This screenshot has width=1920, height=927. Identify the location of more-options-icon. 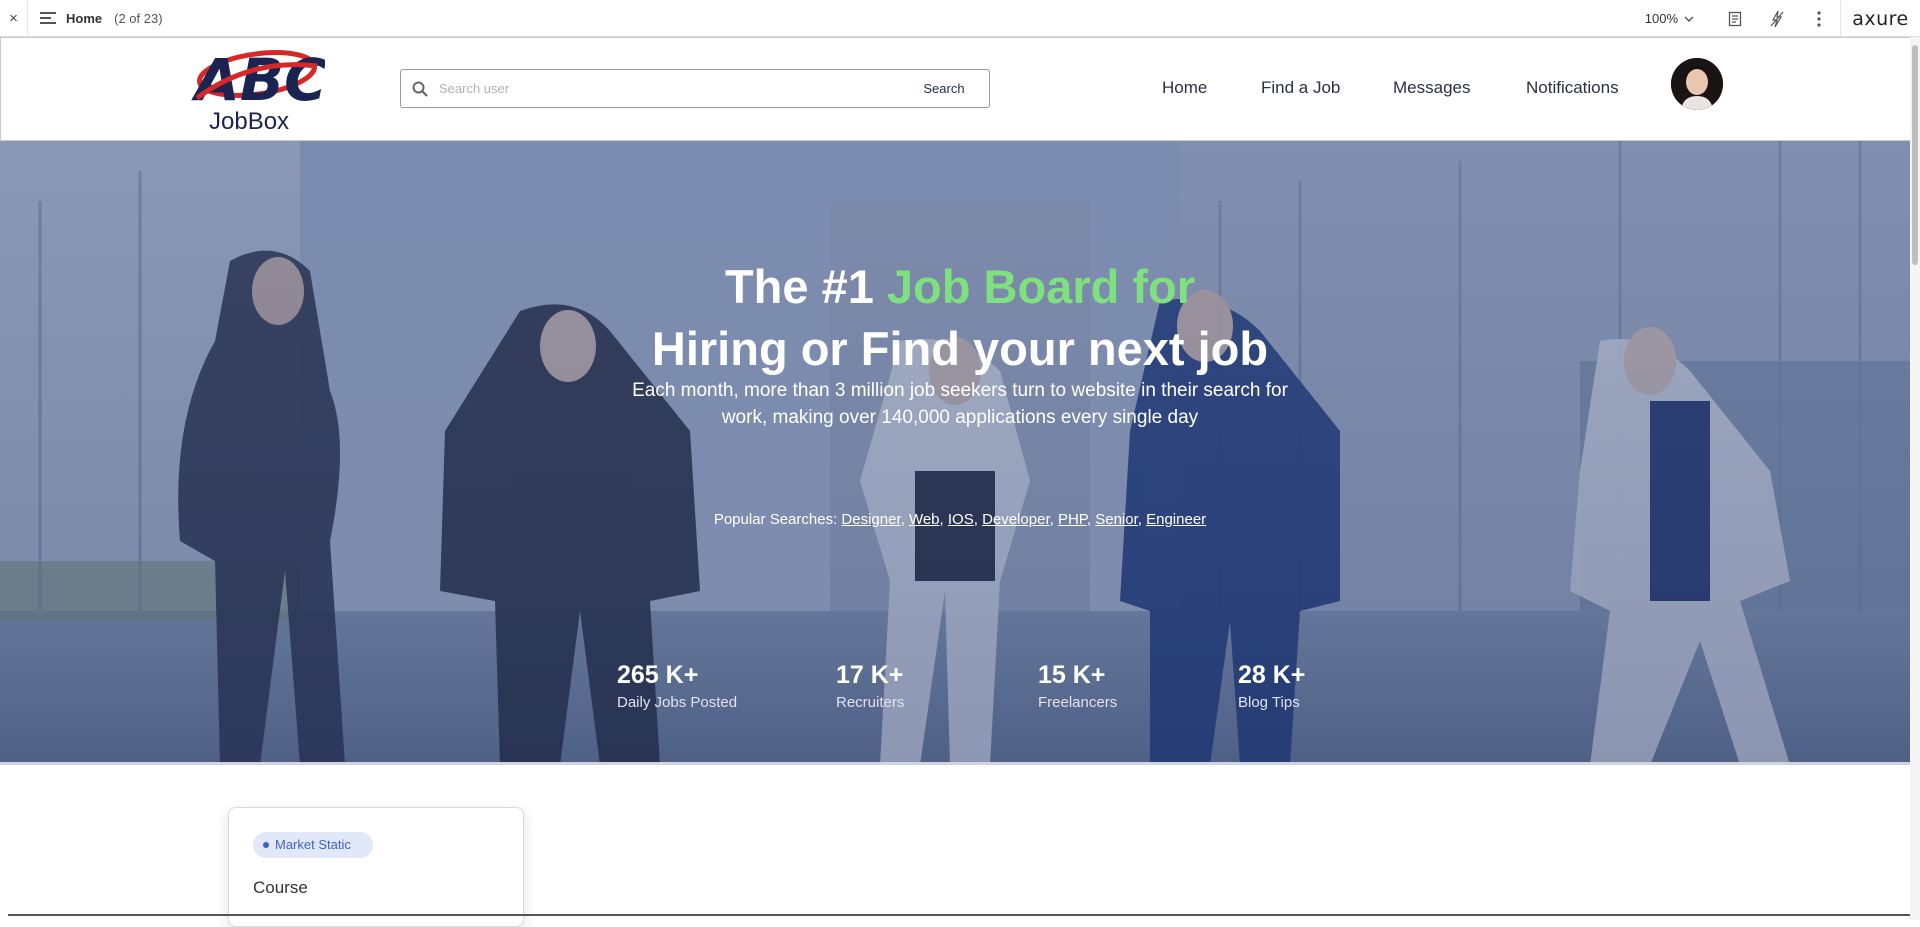
(1819, 18).